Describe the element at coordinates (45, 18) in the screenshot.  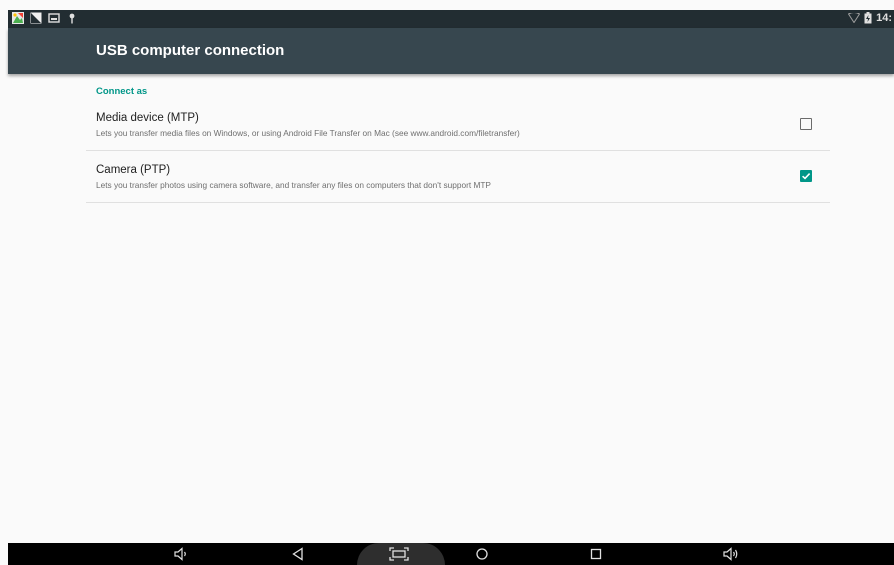
I see `status-bar-notifications` at that location.